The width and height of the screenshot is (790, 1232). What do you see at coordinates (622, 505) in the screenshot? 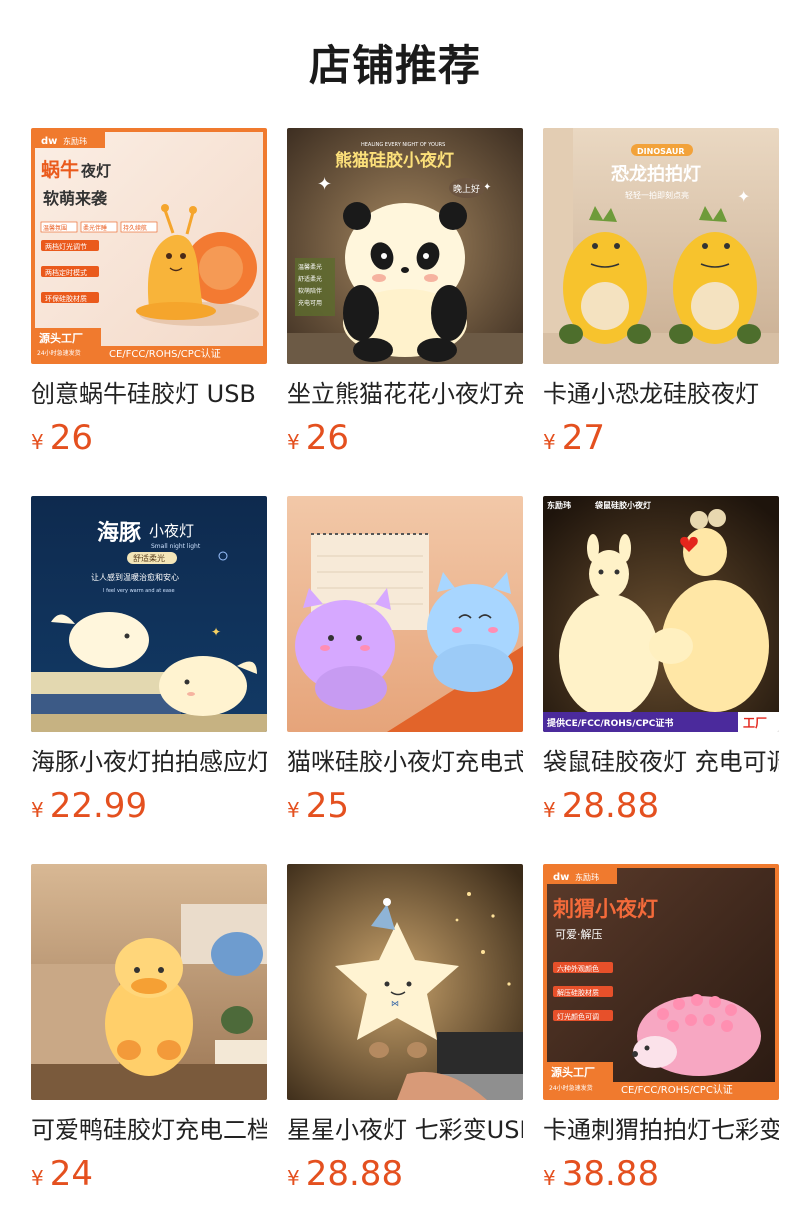
I see `svg-text: 袋鼠硅胶小夜灯` at bounding box center [622, 505].